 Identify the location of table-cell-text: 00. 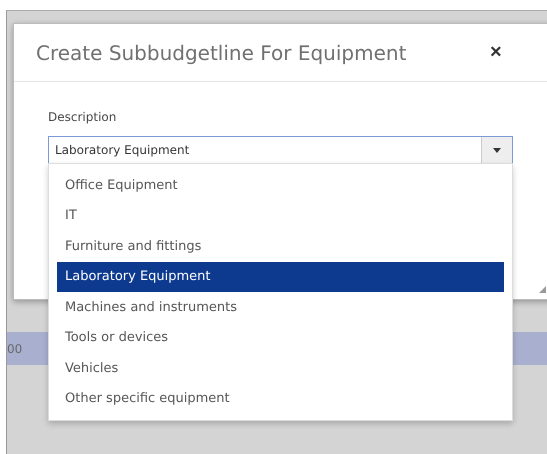
(15, 349).